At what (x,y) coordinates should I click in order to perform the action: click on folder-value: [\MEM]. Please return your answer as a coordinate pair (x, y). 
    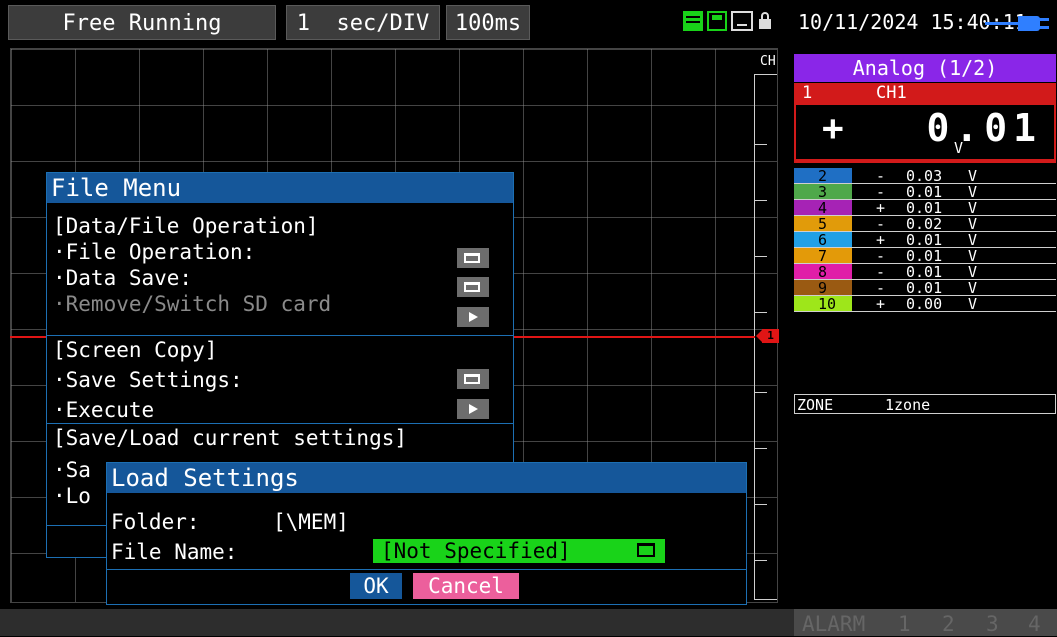
    Looking at the image, I should click on (311, 522).